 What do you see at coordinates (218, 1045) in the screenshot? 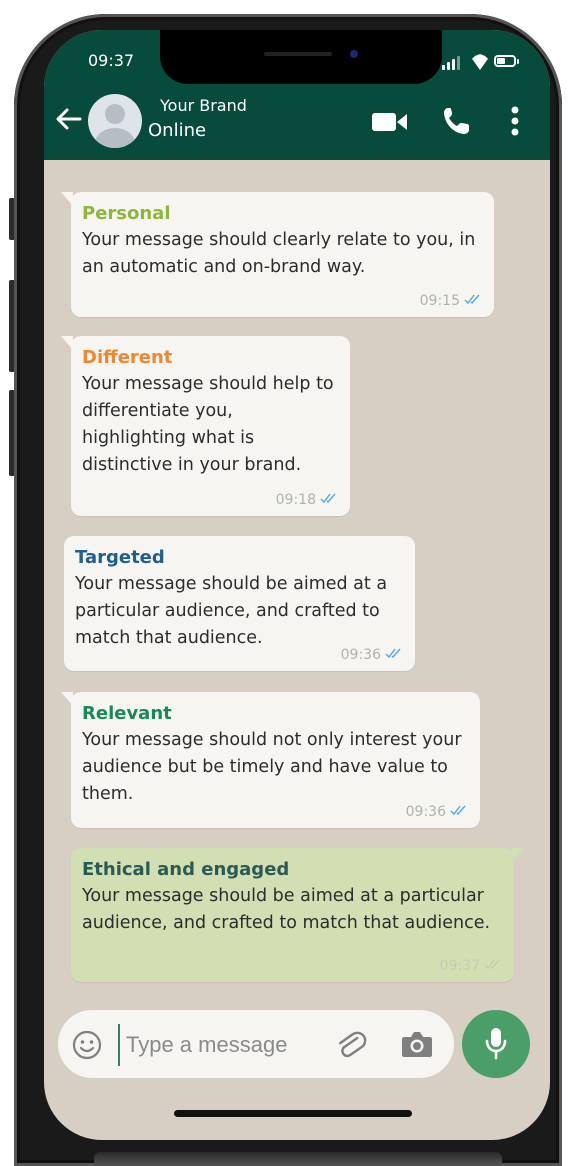
I see `message-input` at bounding box center [218, 1045].